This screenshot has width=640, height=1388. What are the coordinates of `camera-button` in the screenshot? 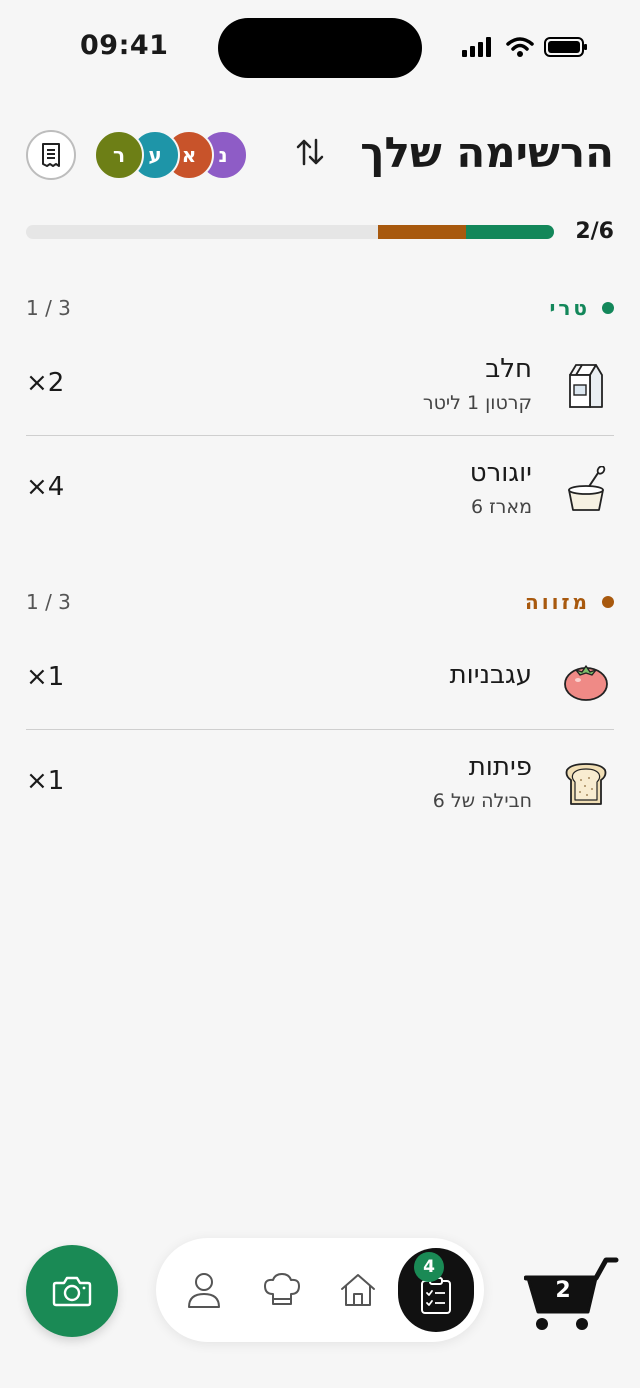 It's located at (72, 1291).